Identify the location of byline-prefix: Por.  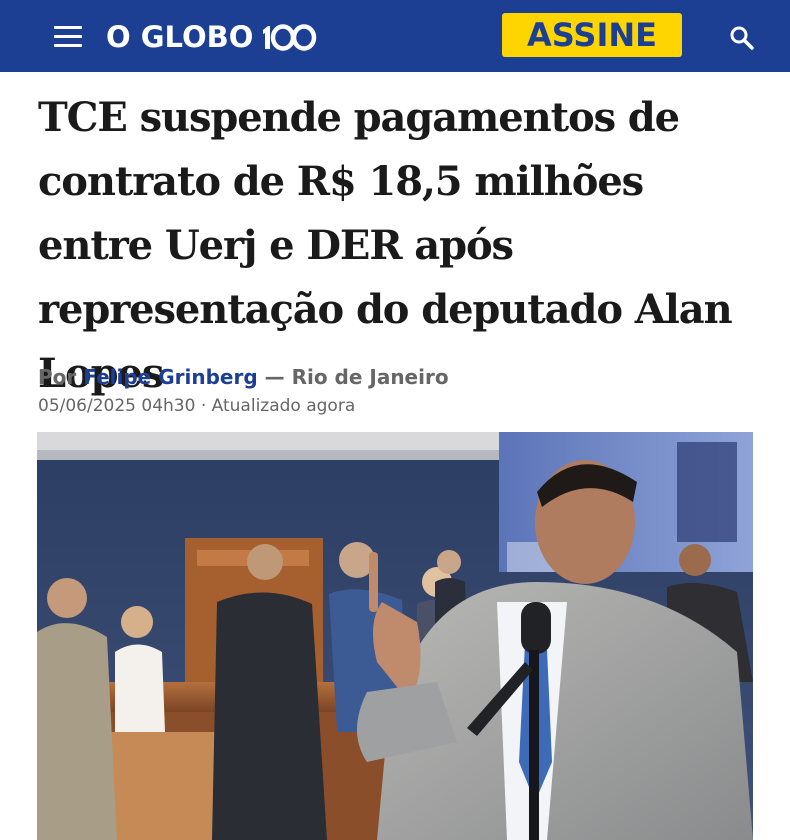
(57, 377).